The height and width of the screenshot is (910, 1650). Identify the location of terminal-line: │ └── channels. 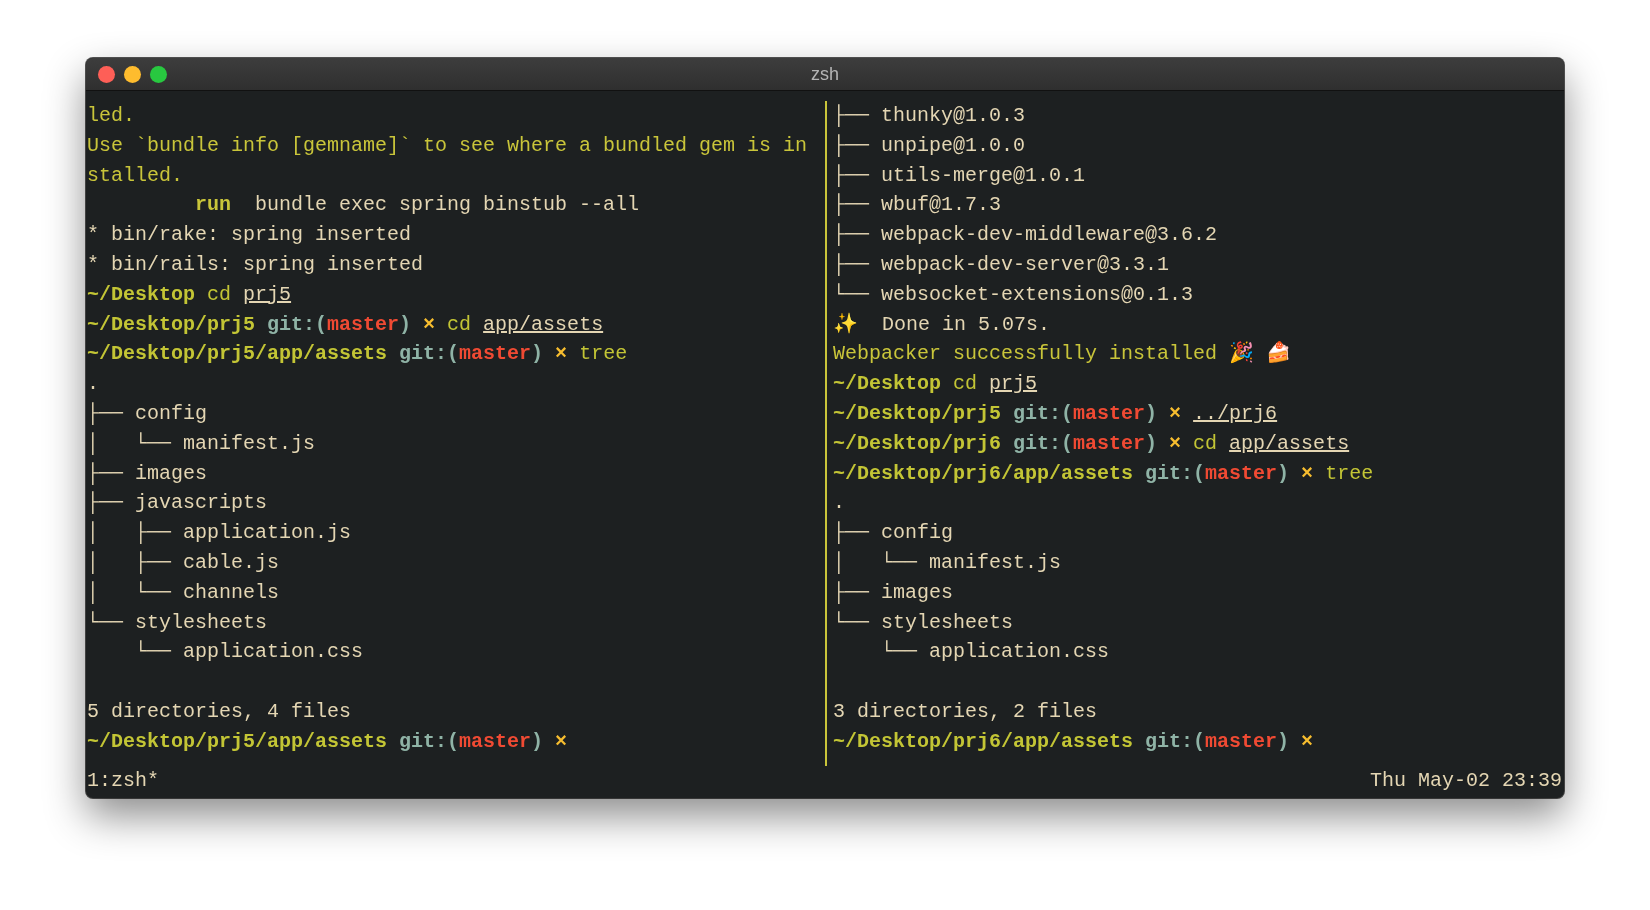
(183, 592).